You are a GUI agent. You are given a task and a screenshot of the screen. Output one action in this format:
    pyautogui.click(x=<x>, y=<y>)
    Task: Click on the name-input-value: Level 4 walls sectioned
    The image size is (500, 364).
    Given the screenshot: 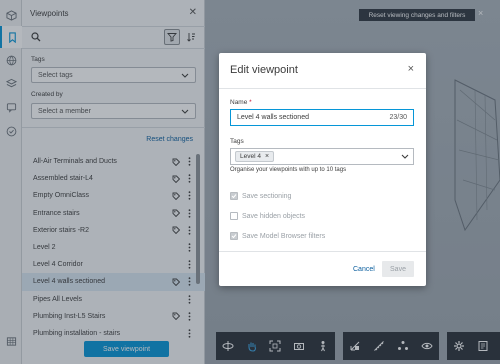 What is the action you would take?
    pyautogui.click(x=273, y=117)
    